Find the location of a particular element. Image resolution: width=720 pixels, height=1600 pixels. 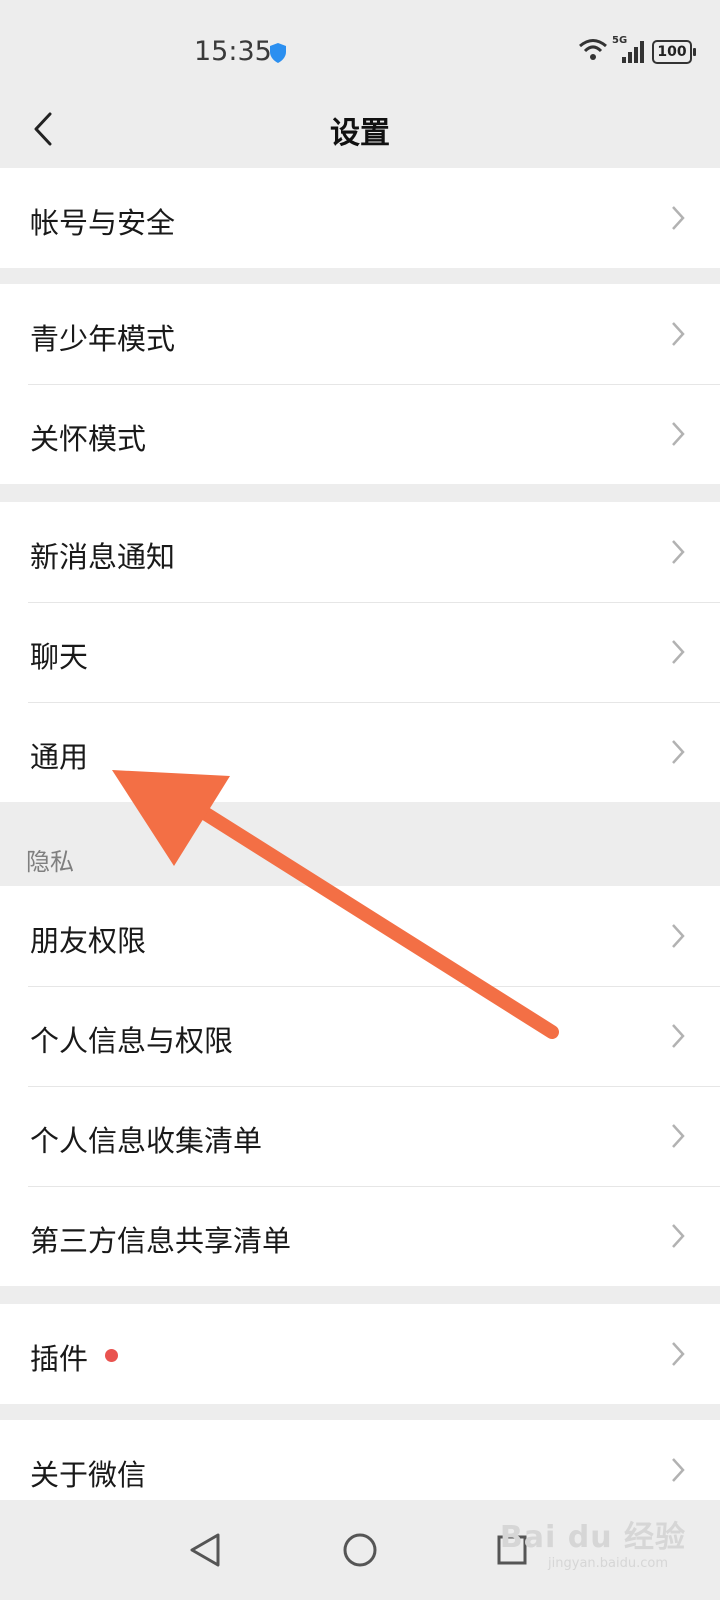

battery-icon: 100 is located at coordinates (674, 52).